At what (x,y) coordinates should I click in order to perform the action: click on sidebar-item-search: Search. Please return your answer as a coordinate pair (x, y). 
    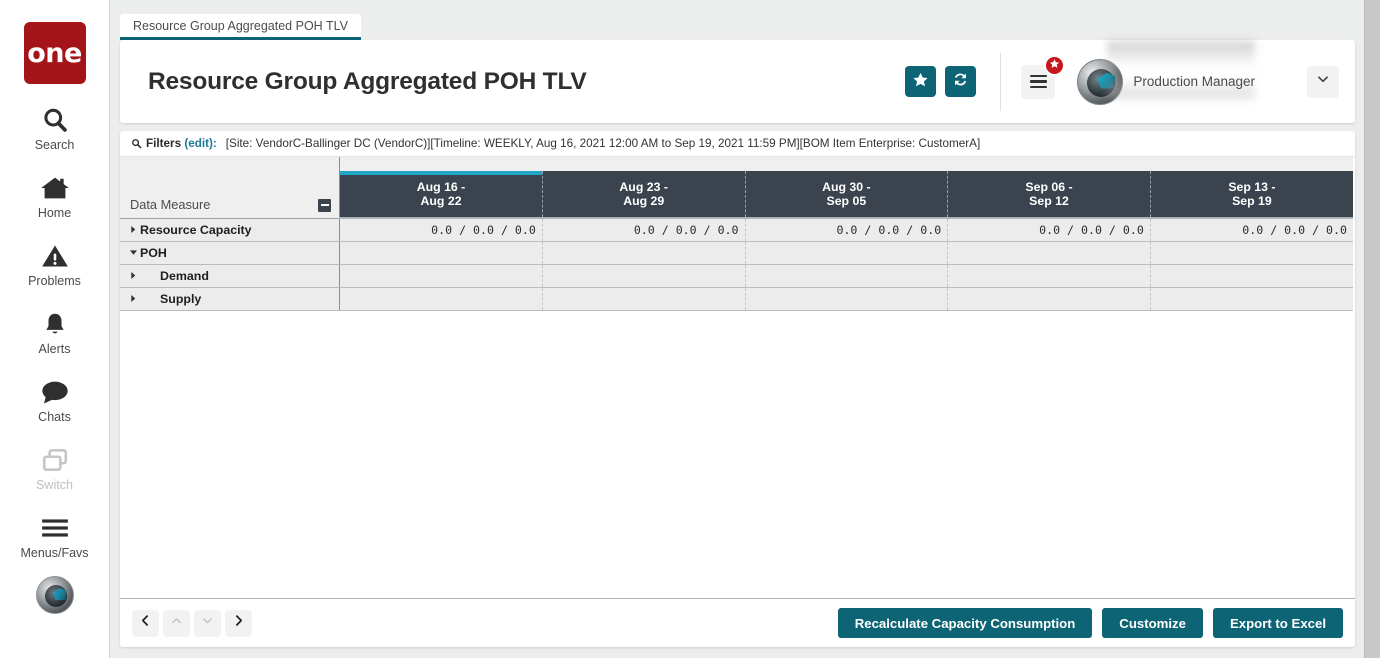
    Looking at the image, I should click on (54, 128).